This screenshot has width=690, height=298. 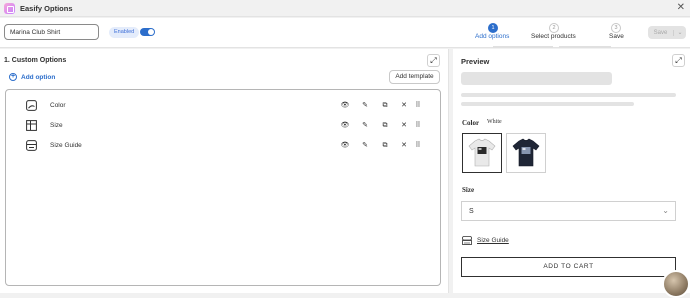 What do you see at coordinates (31, 145) in the screenshot?
I see `size-guide-icon` at bounding box center [31, 145].